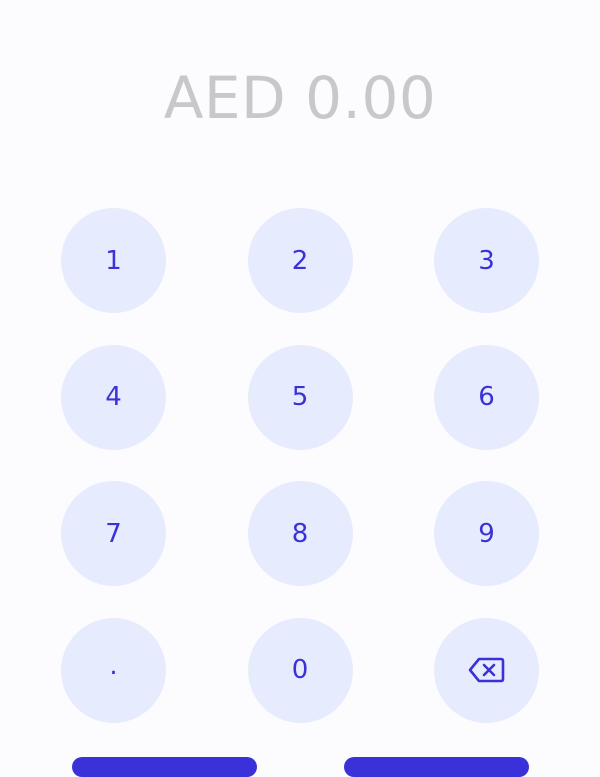  I want to click on amount-display: AED 0.00, so click(300, 98).